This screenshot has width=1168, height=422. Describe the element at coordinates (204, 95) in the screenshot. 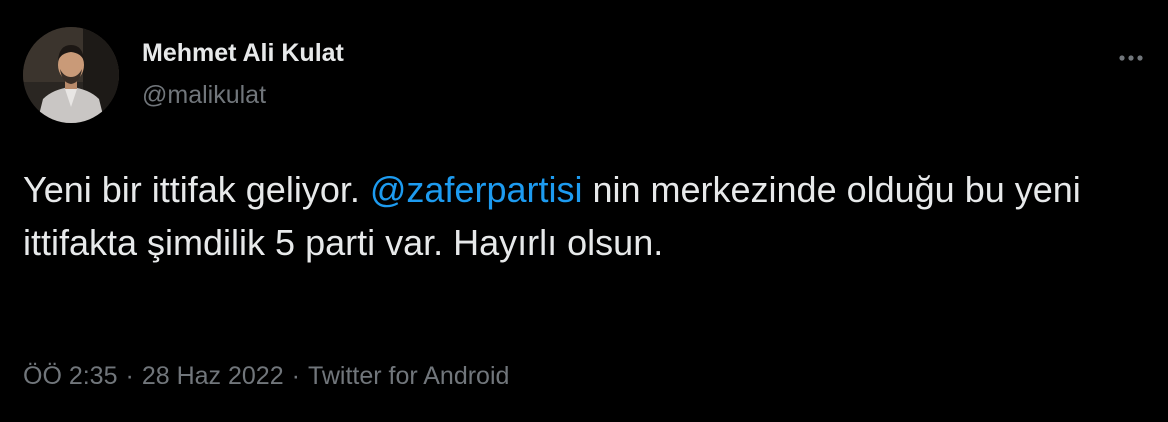

I see `author-handle: @malikulat` at that location.